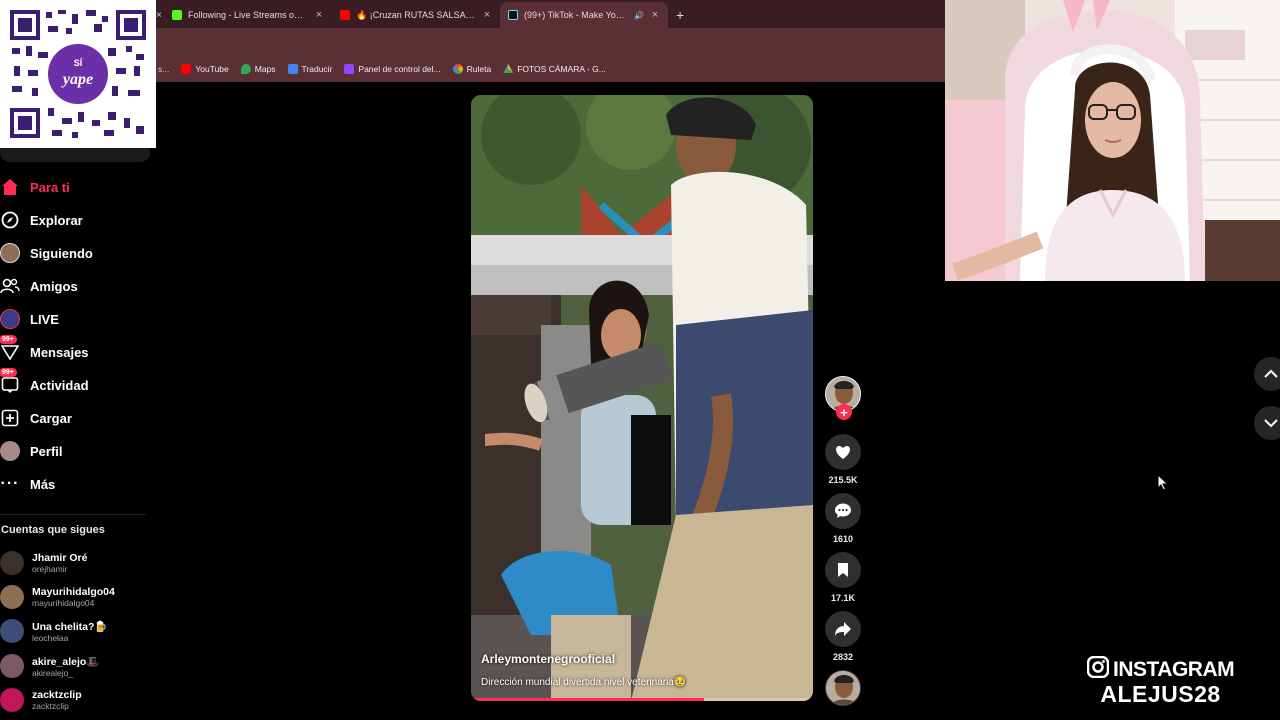  What do you see at coordinates (416, 15) in the screenshot?
I see `browser-tab-youtube: 🔥 ¡Cruzan RUTAS SALSAS! 😵 ×` at bounding box center [416, 15].